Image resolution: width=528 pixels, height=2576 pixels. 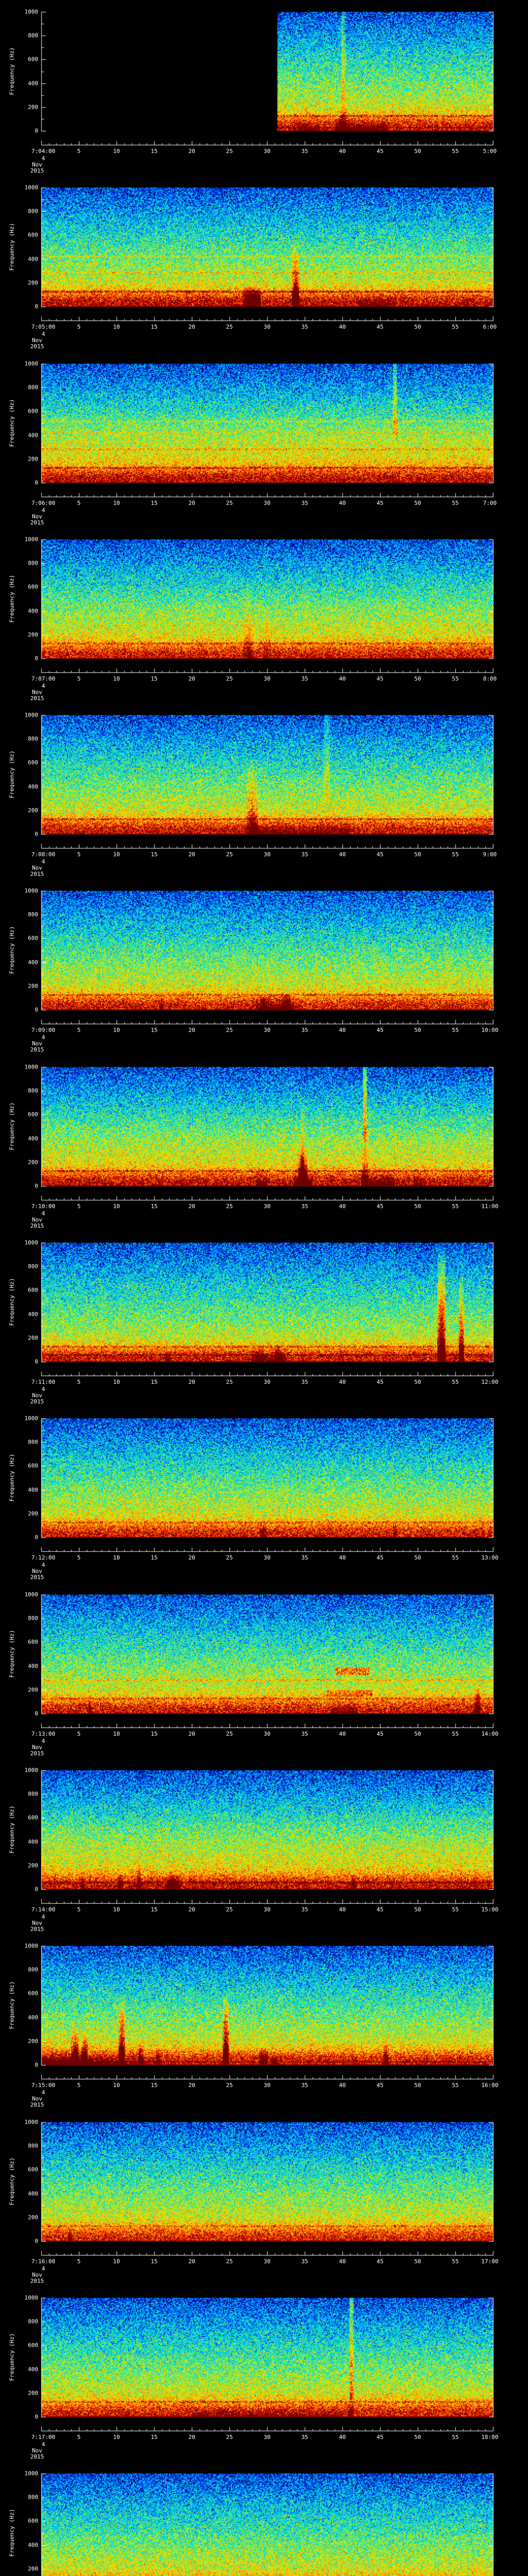 I want to click on start-time-label: 7:06:00, so click(x=43, y=503).